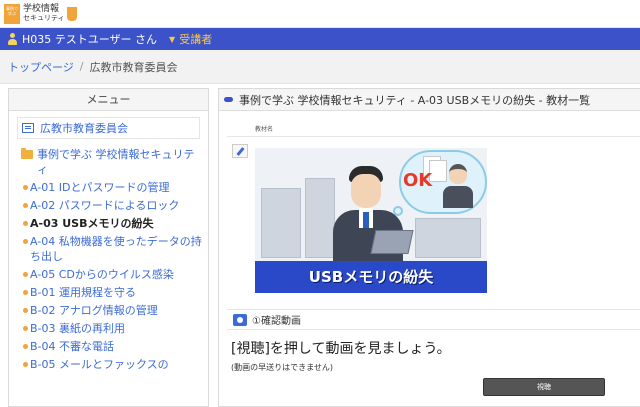 This screenshot has height=407, width=640. What do you see at coordinates (320, 14) in the screenshot?
I see `top-header: 事例で学ぶ 学校情報 セキュリティ` at bounding box center [320, 14].